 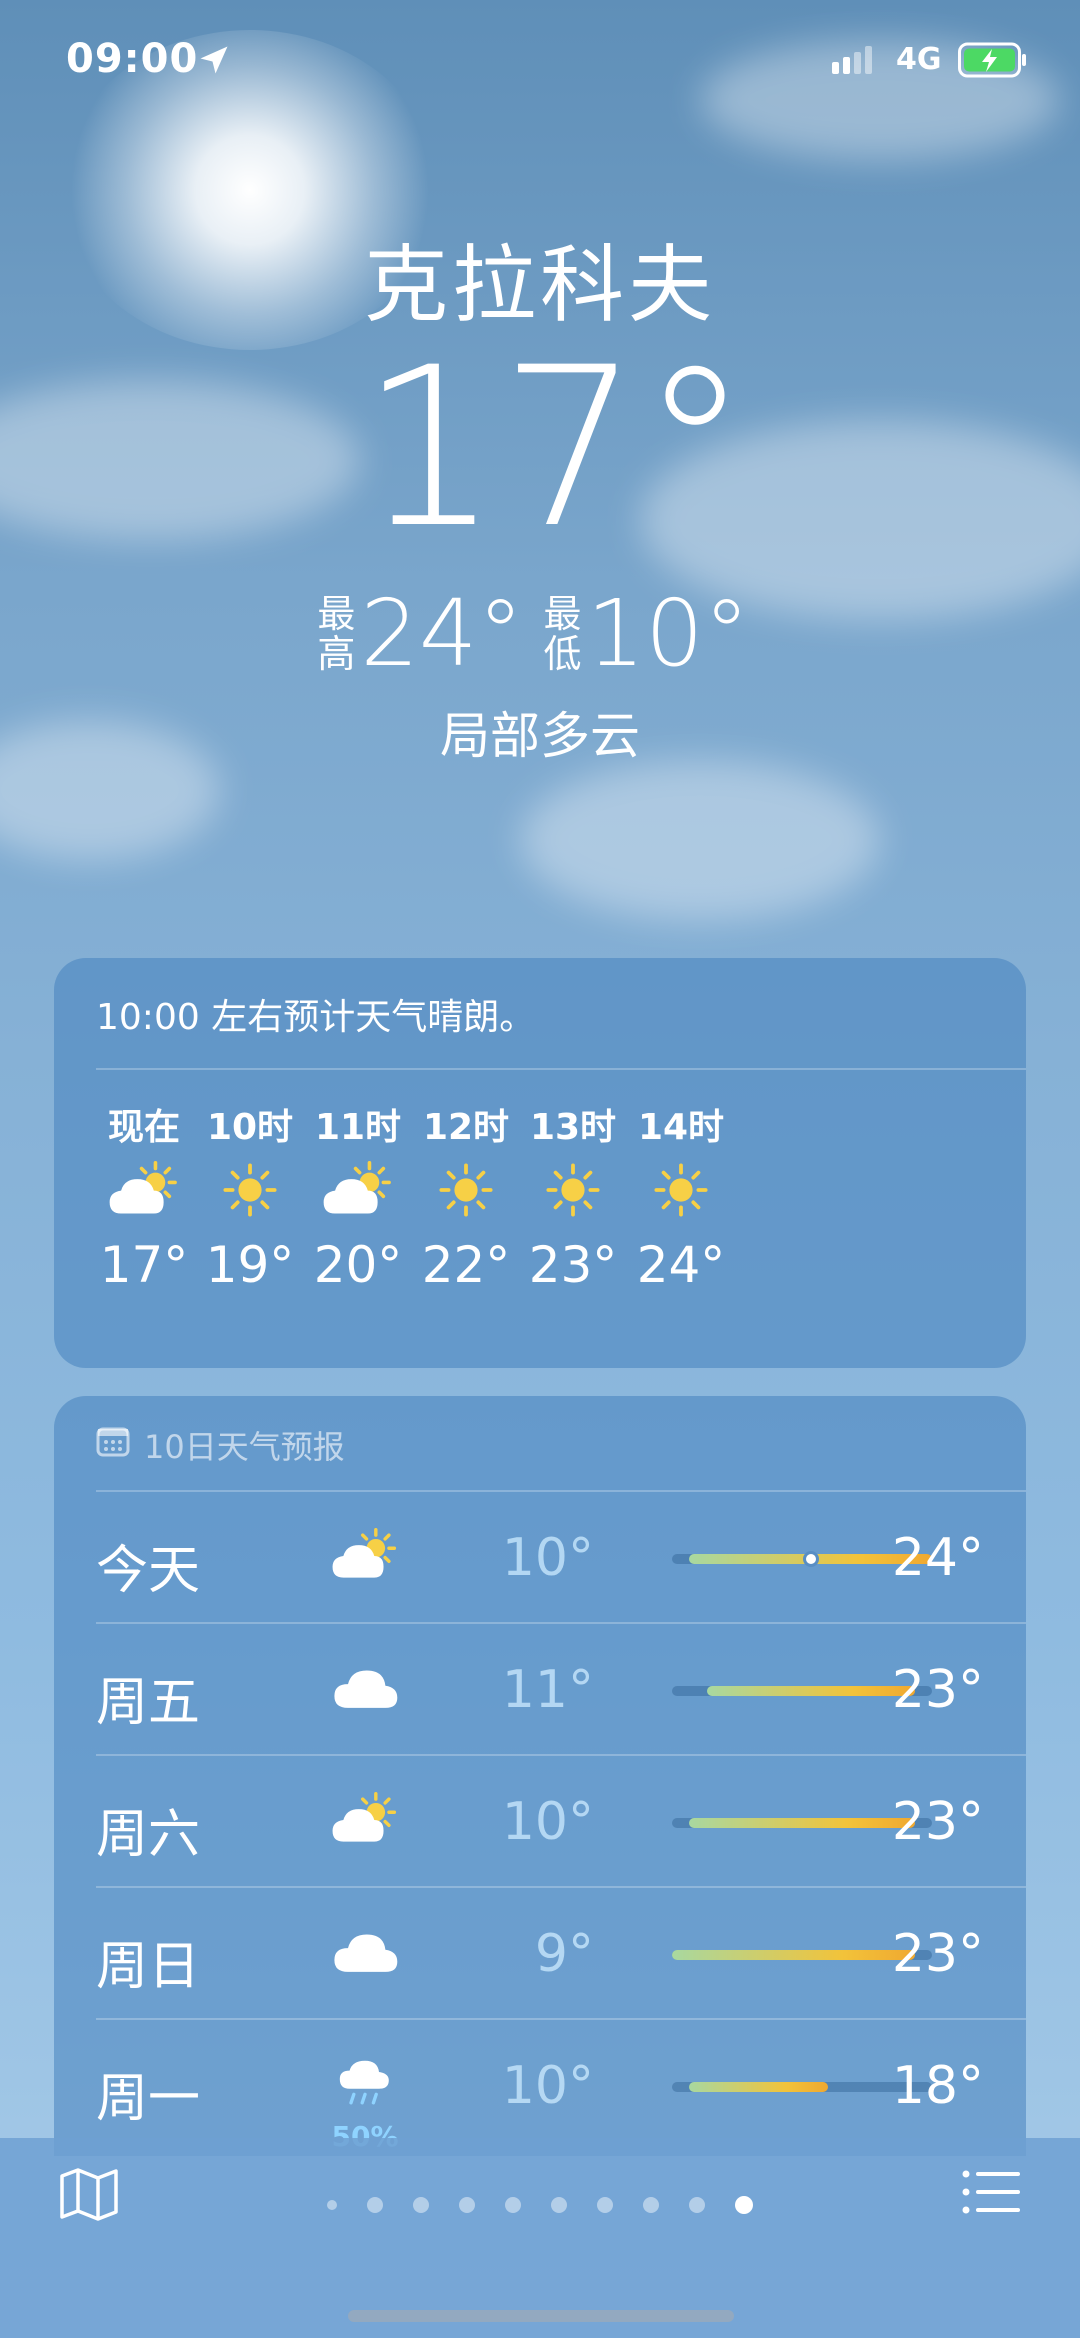 What do you see at coordinates (148, 1571) in the screenshot?
I see `day-name: 今天` at bounding box center [148, 1571].